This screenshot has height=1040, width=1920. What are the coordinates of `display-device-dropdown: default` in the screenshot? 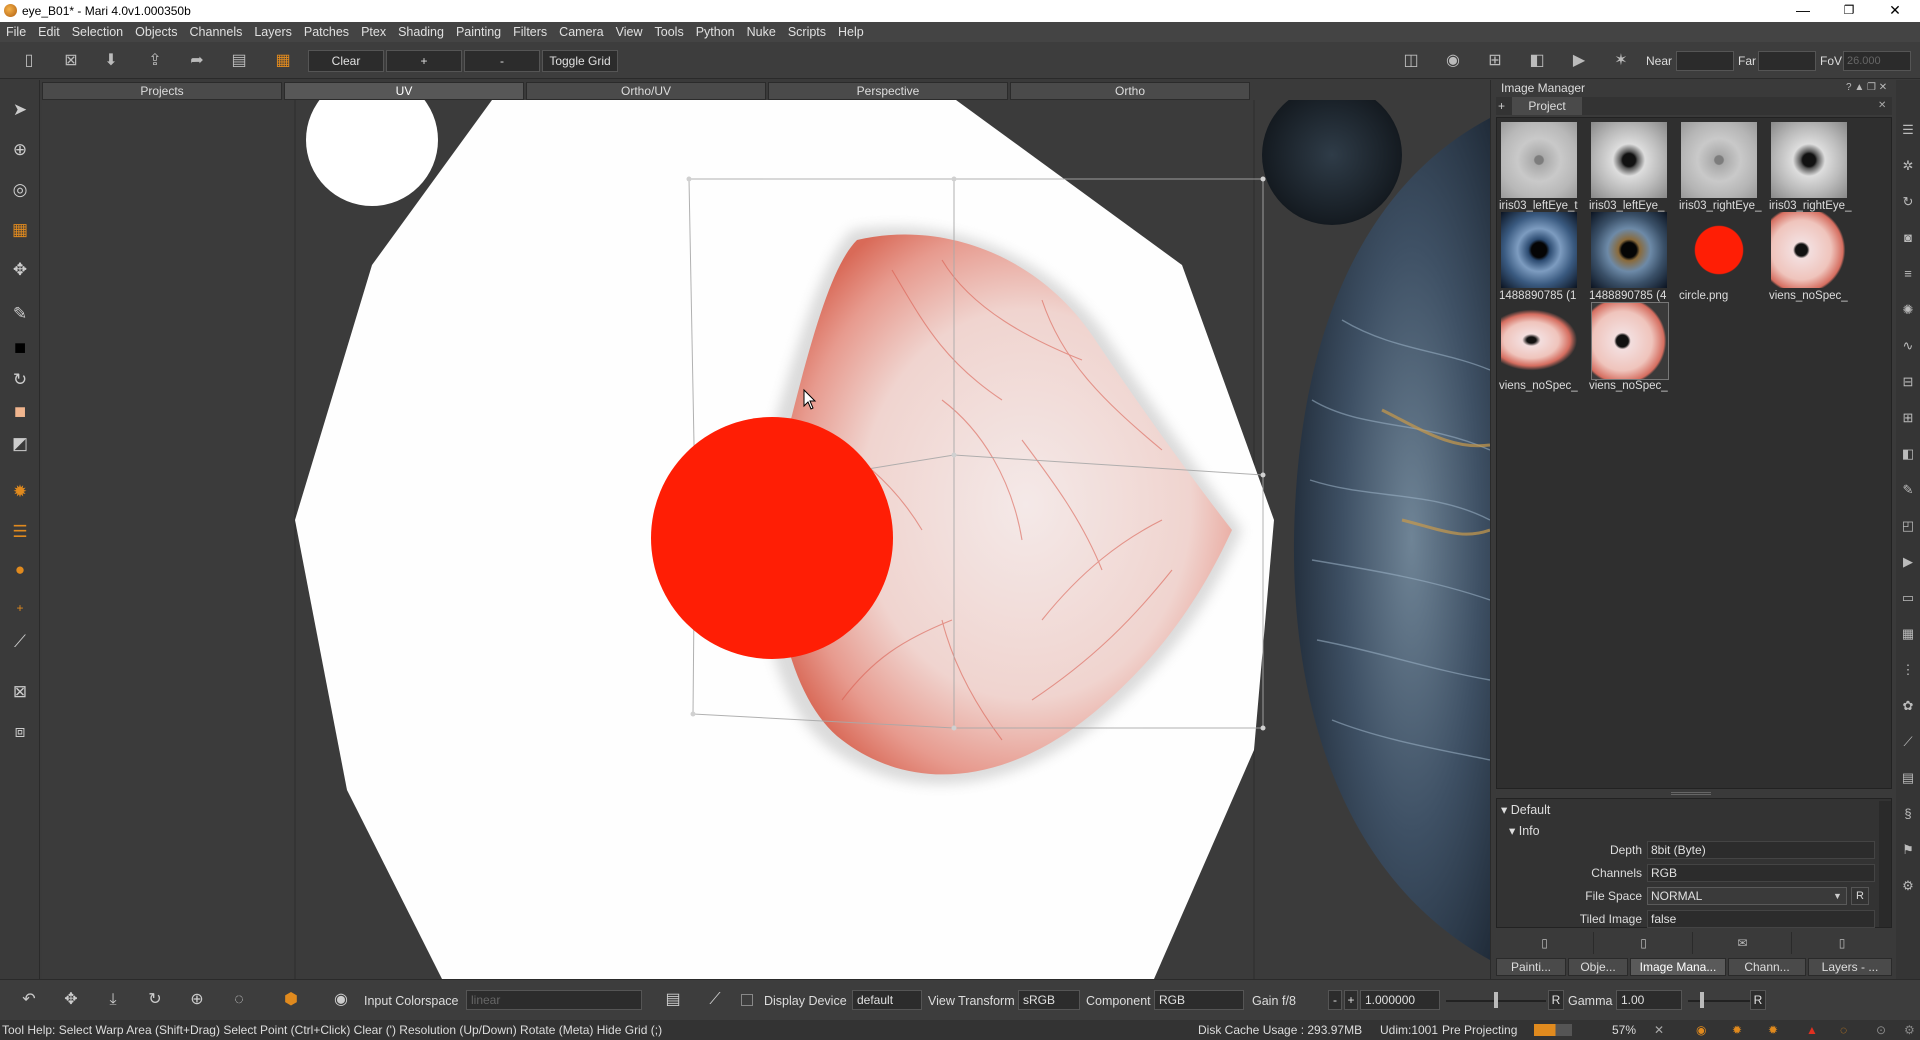 It's located at (887, 1000).